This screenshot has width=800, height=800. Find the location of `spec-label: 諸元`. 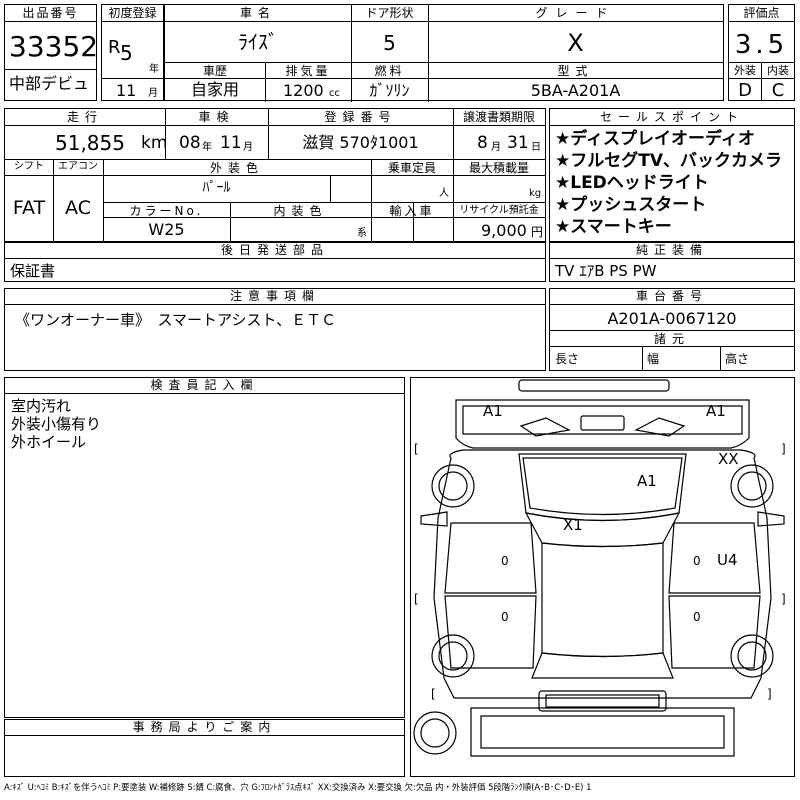

spec-label: 諸元 is located at coordinates (671, 339).